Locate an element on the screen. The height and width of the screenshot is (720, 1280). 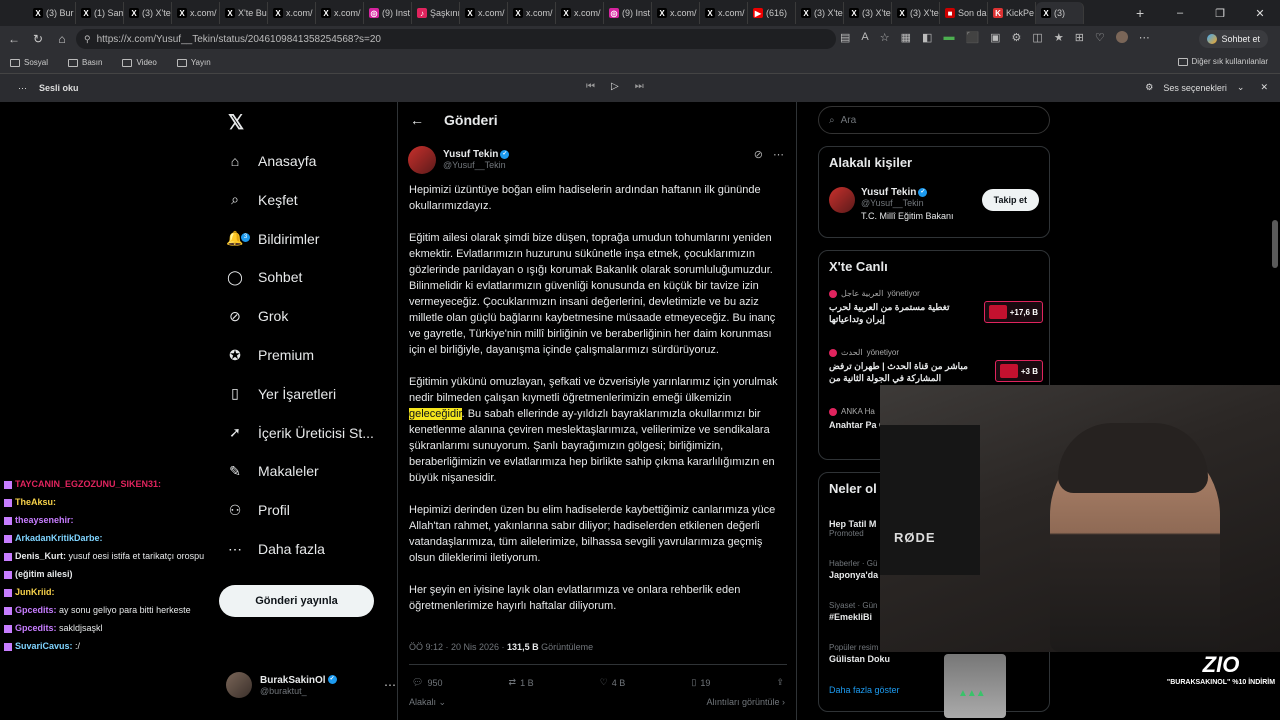
extension-icon: ▬ is located at coordinates (948, 37).